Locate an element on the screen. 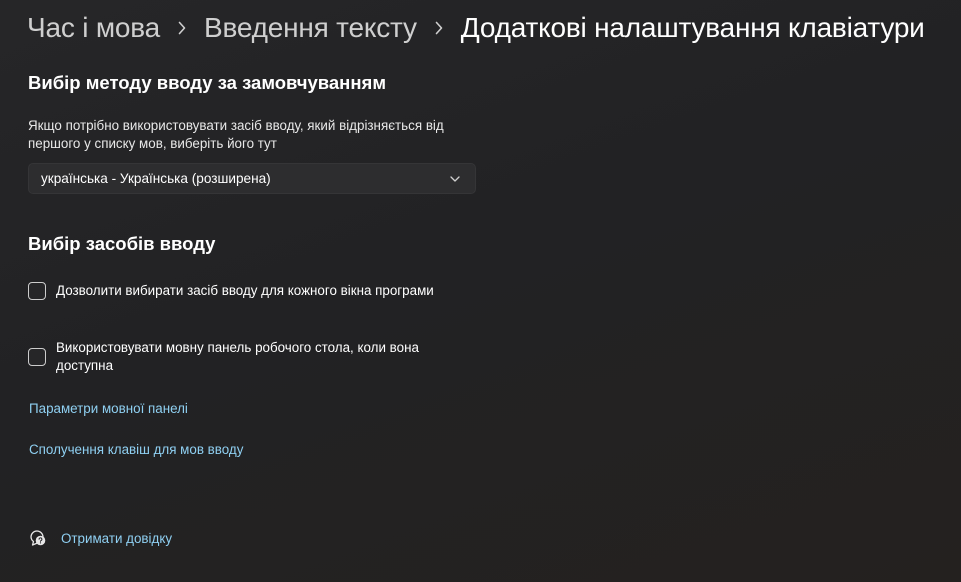 This screenshot has width=961, height=582. chevron-down-icon is located at coordinates (455, 179).